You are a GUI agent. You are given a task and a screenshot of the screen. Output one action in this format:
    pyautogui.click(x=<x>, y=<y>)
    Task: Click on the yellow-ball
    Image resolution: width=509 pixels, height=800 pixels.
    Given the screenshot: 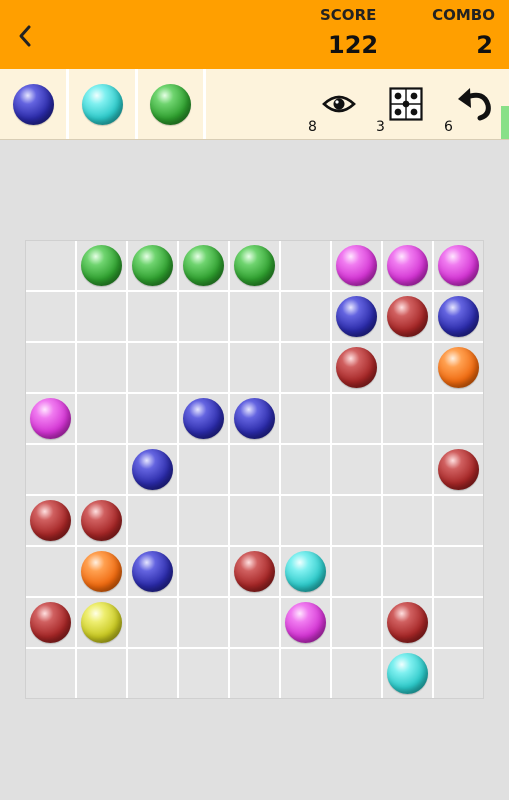 What is the action you would take?
    pyautogui.click(x=101, y=622)
    